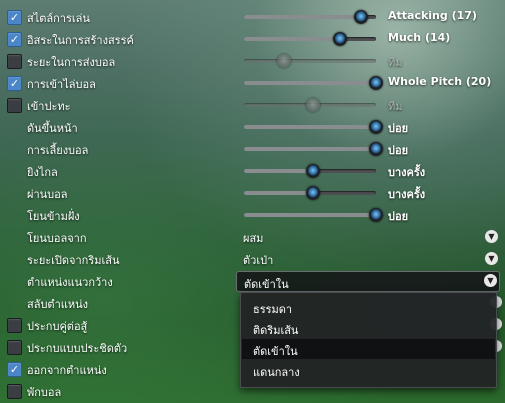 The width and height of the screenshot is (505, 403). Describe the element at coordinates (42, 172) in the screenshot. I see `setting-label: ยิงไกล` at that location.